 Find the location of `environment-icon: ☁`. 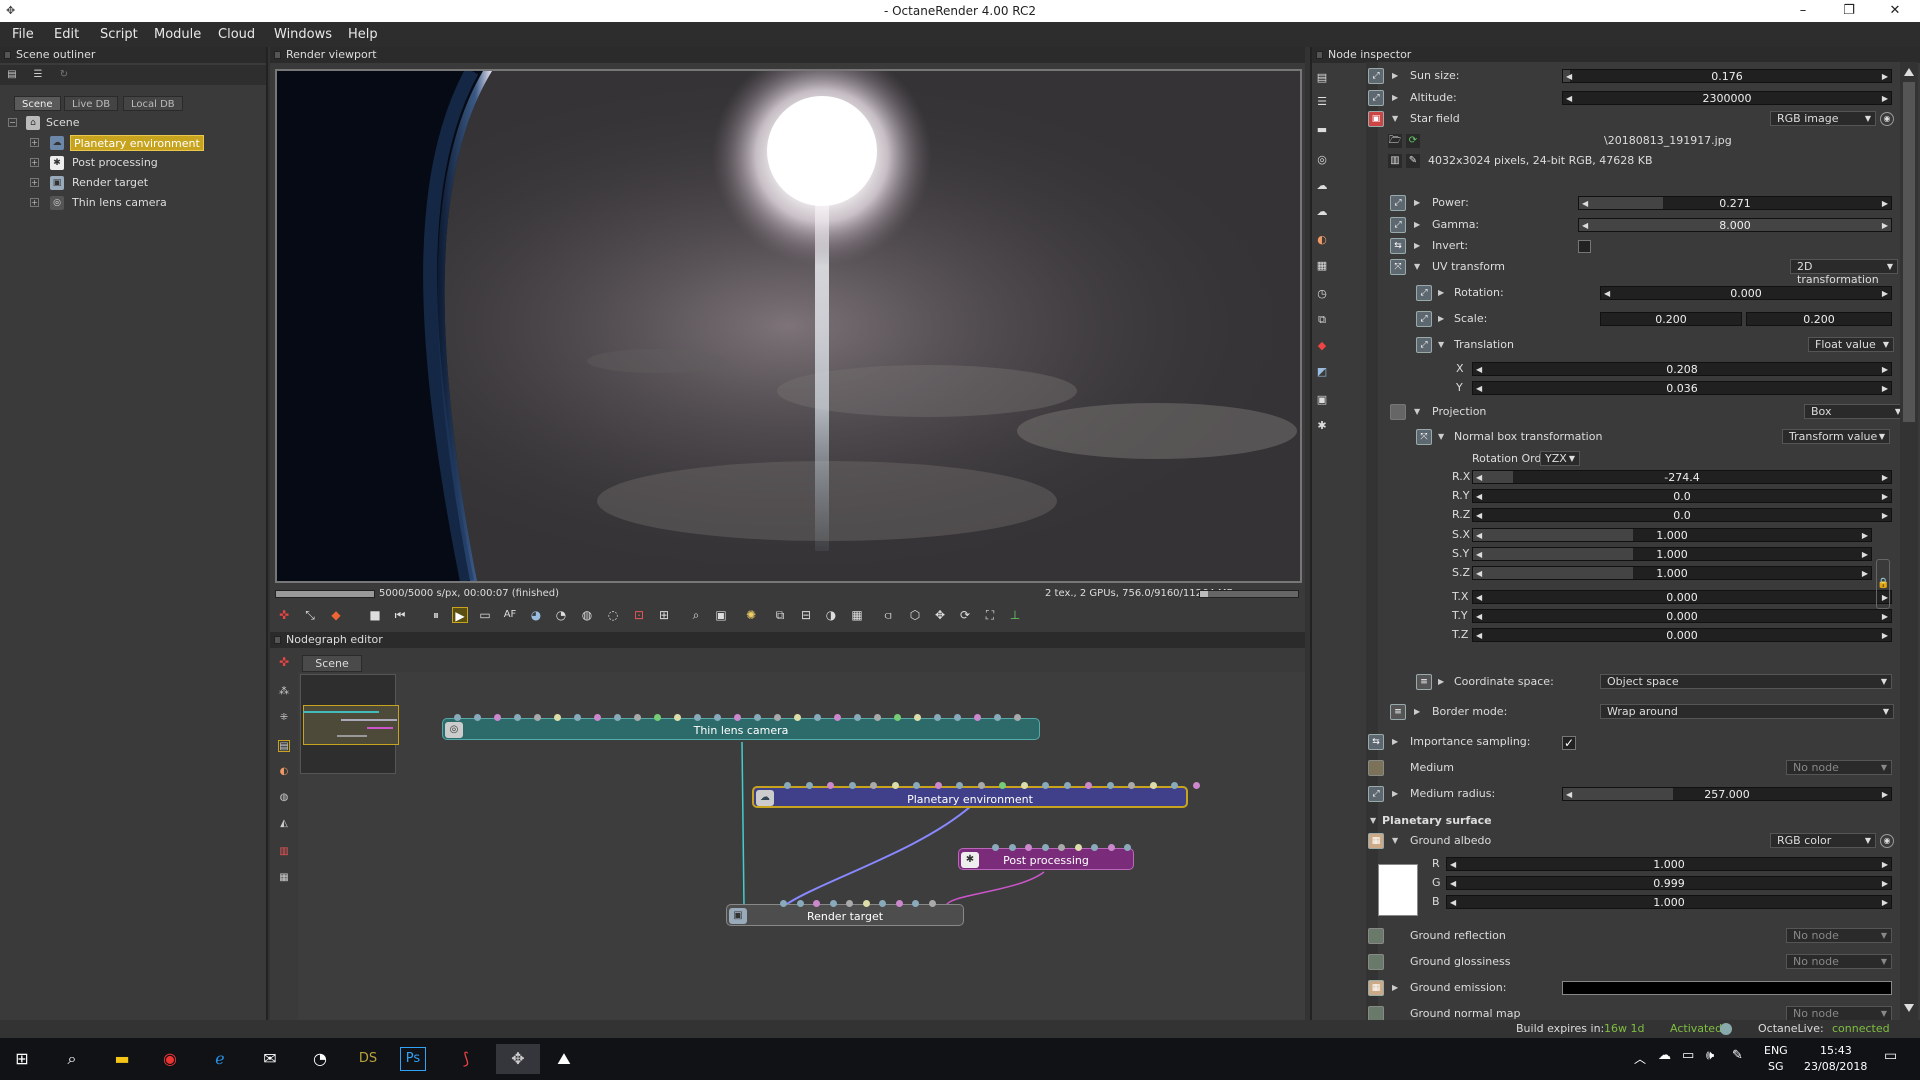

environment-icon: ☁ is located at coordinates (1322, 186).